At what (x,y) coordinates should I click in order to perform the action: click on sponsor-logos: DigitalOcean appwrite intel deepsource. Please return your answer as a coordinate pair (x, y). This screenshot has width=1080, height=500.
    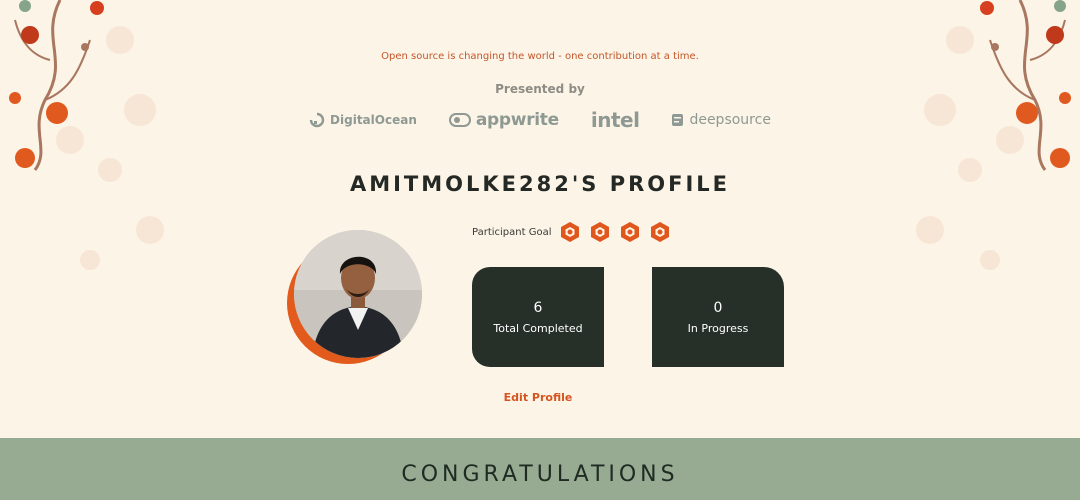
    Looking at the image, I should click on (540, 120).